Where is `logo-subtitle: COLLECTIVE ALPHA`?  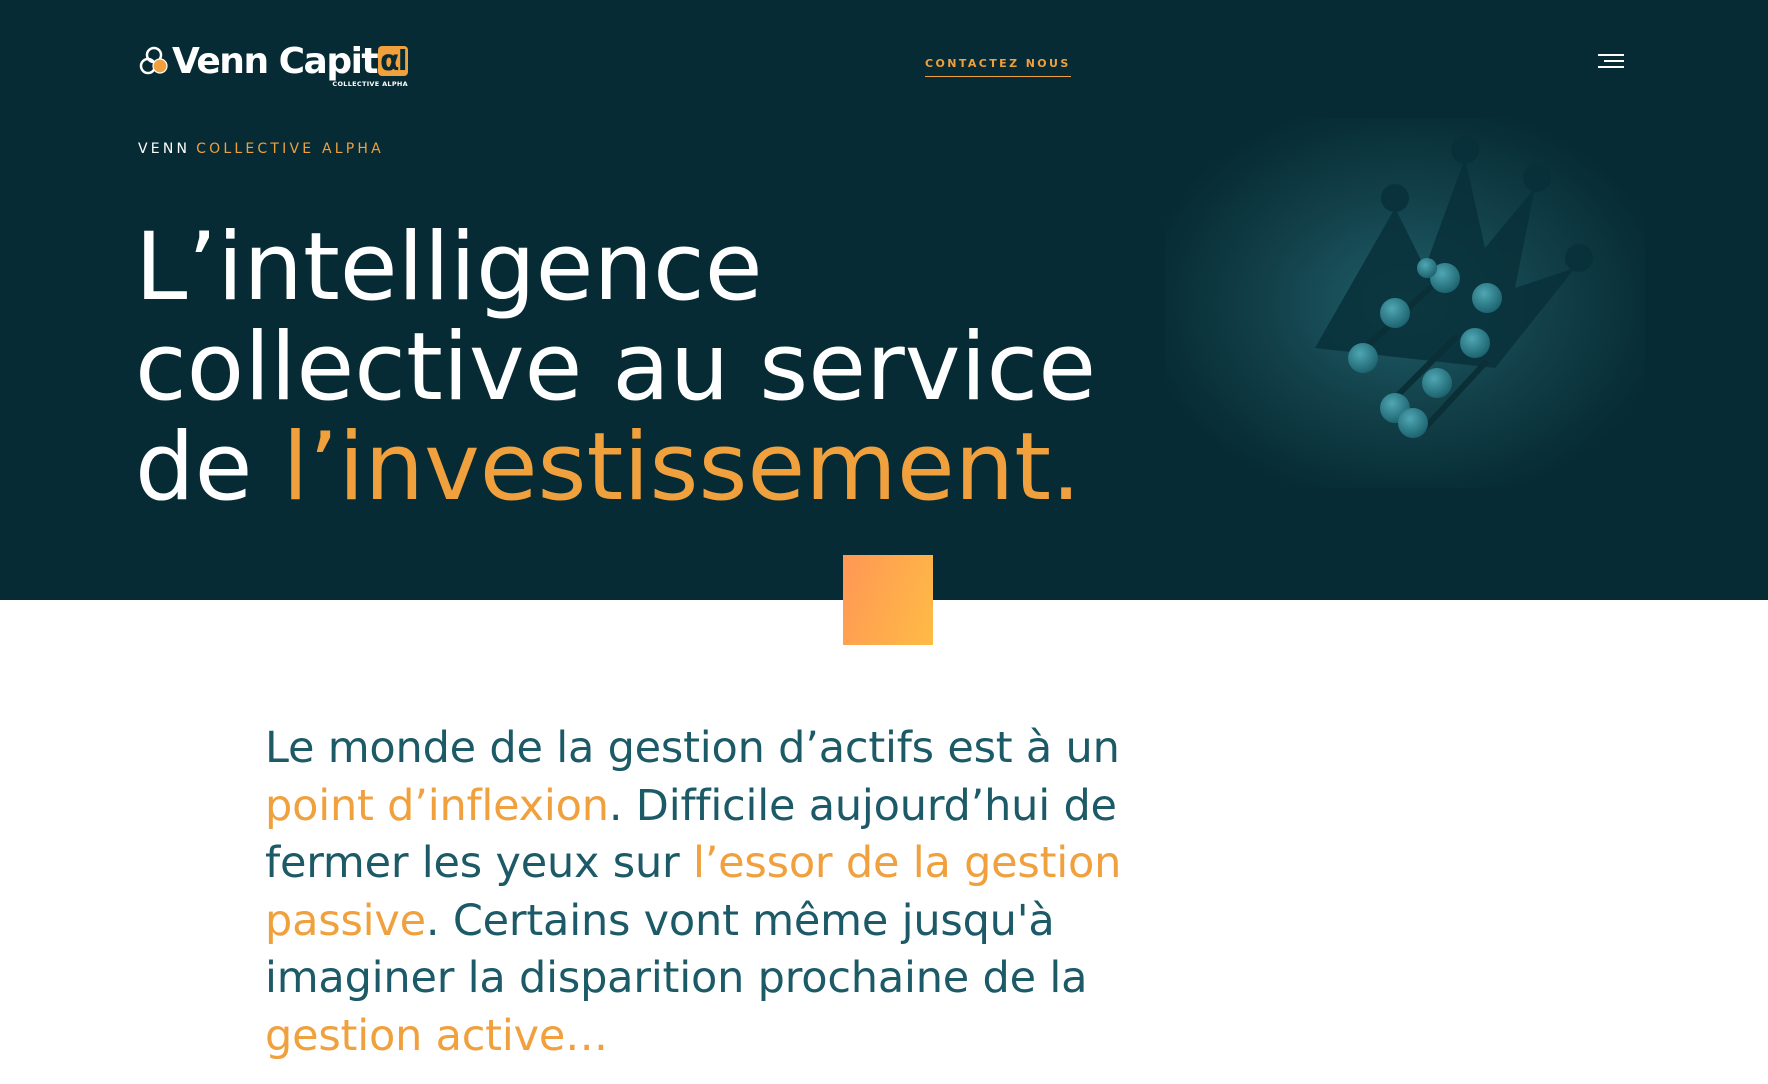
logo-subtitle: COLLECTIVE ALPHA is located at coordinates (370, 84).